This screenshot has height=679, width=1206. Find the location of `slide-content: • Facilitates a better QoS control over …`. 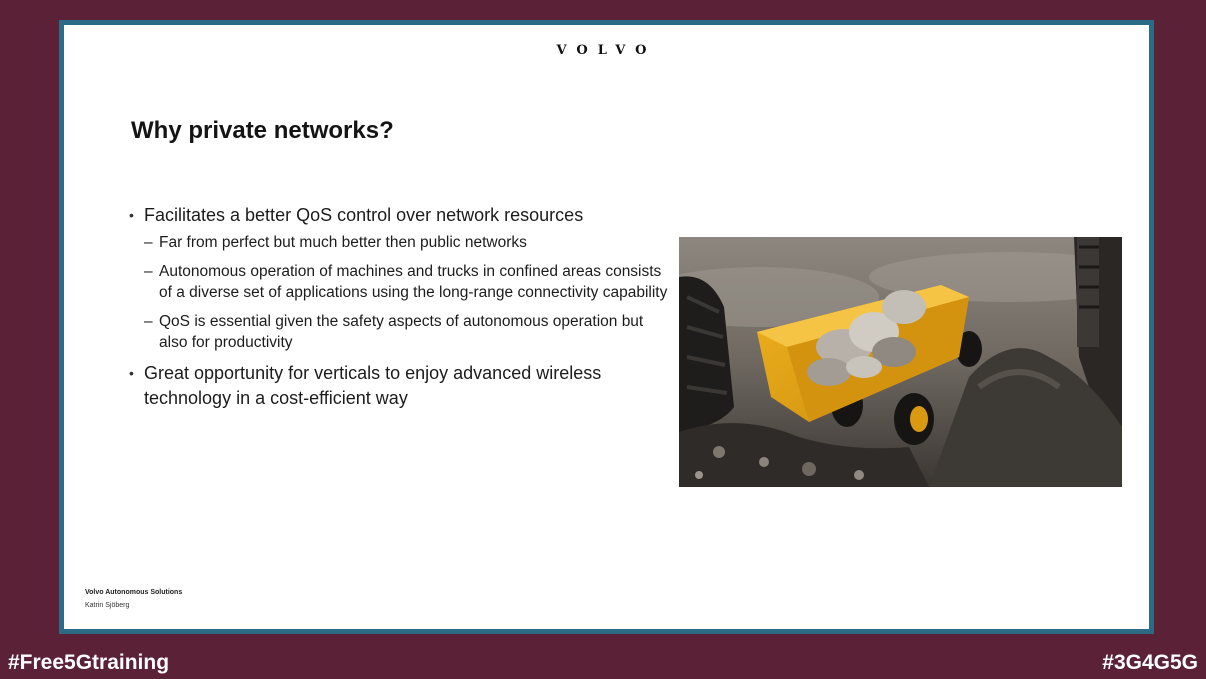

slide-content: • Facilitates a better QoS control over … is located at coordinates (399, 311).